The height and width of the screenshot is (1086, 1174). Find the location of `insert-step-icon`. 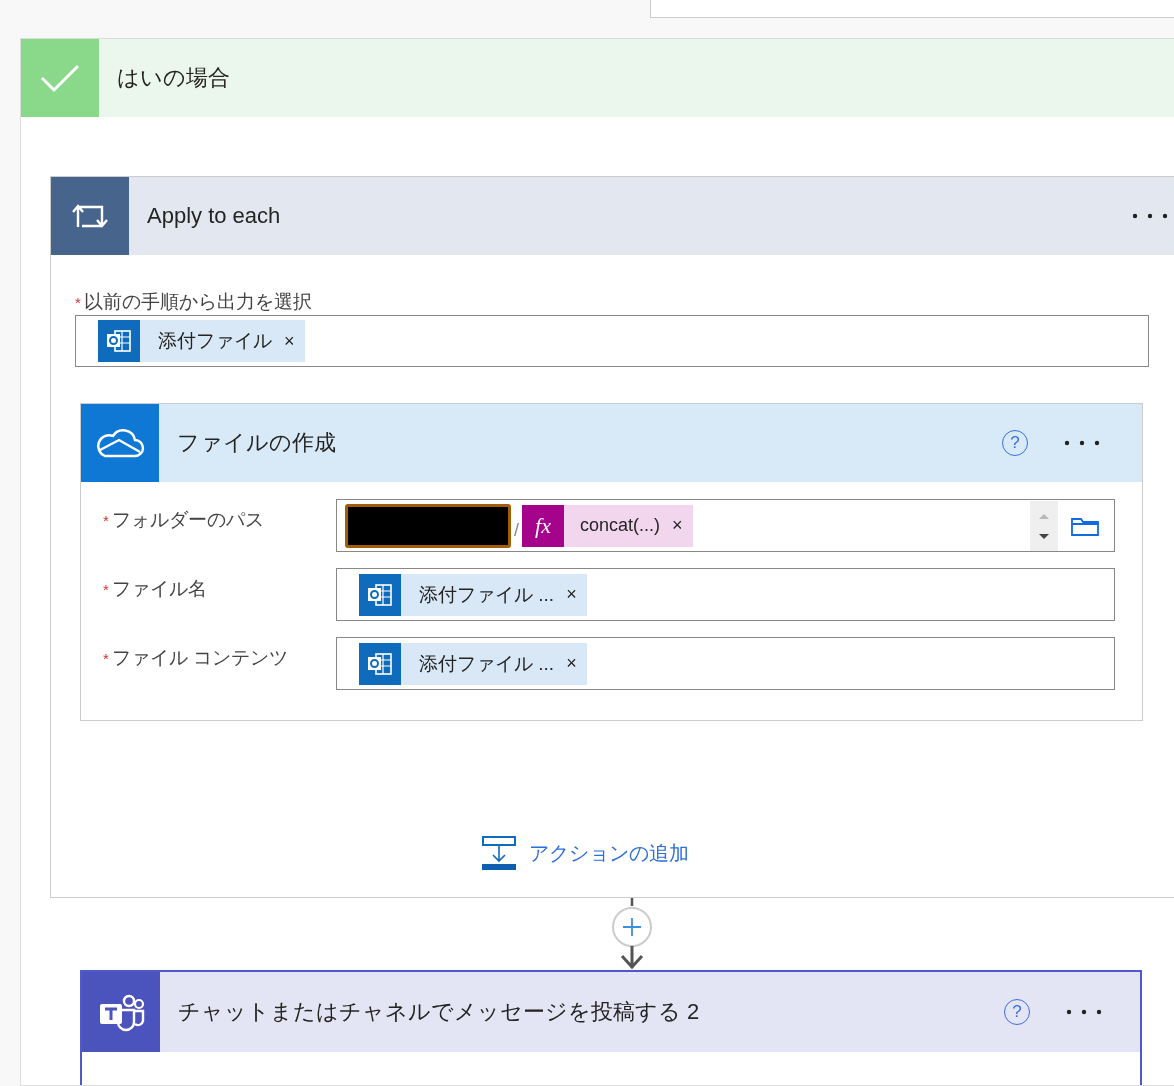

insert-step-icon is located at coordinates (498, 853).